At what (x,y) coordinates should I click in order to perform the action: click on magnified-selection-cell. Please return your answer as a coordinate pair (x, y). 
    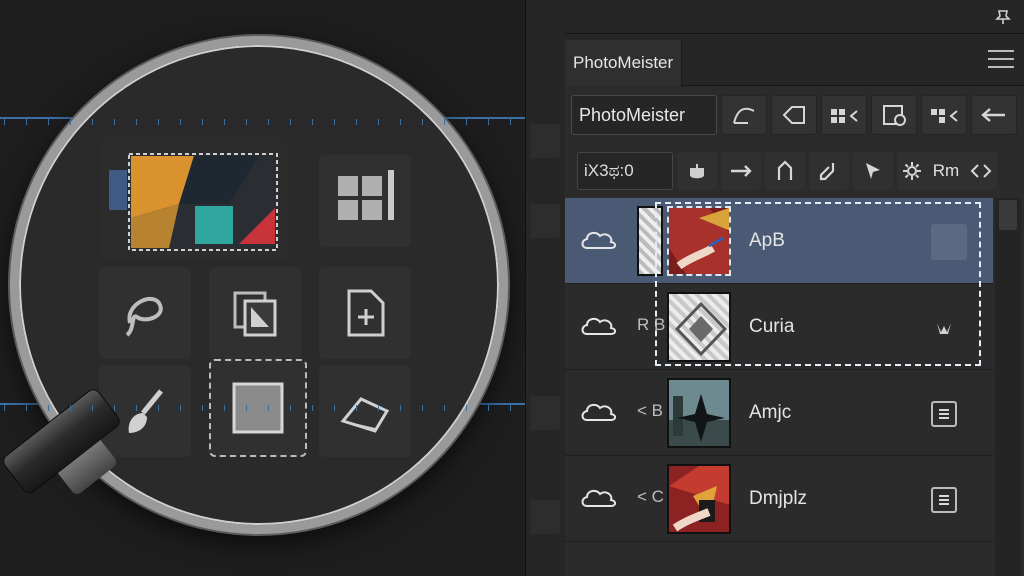
    Looking at the image, I should click on (194, 199).